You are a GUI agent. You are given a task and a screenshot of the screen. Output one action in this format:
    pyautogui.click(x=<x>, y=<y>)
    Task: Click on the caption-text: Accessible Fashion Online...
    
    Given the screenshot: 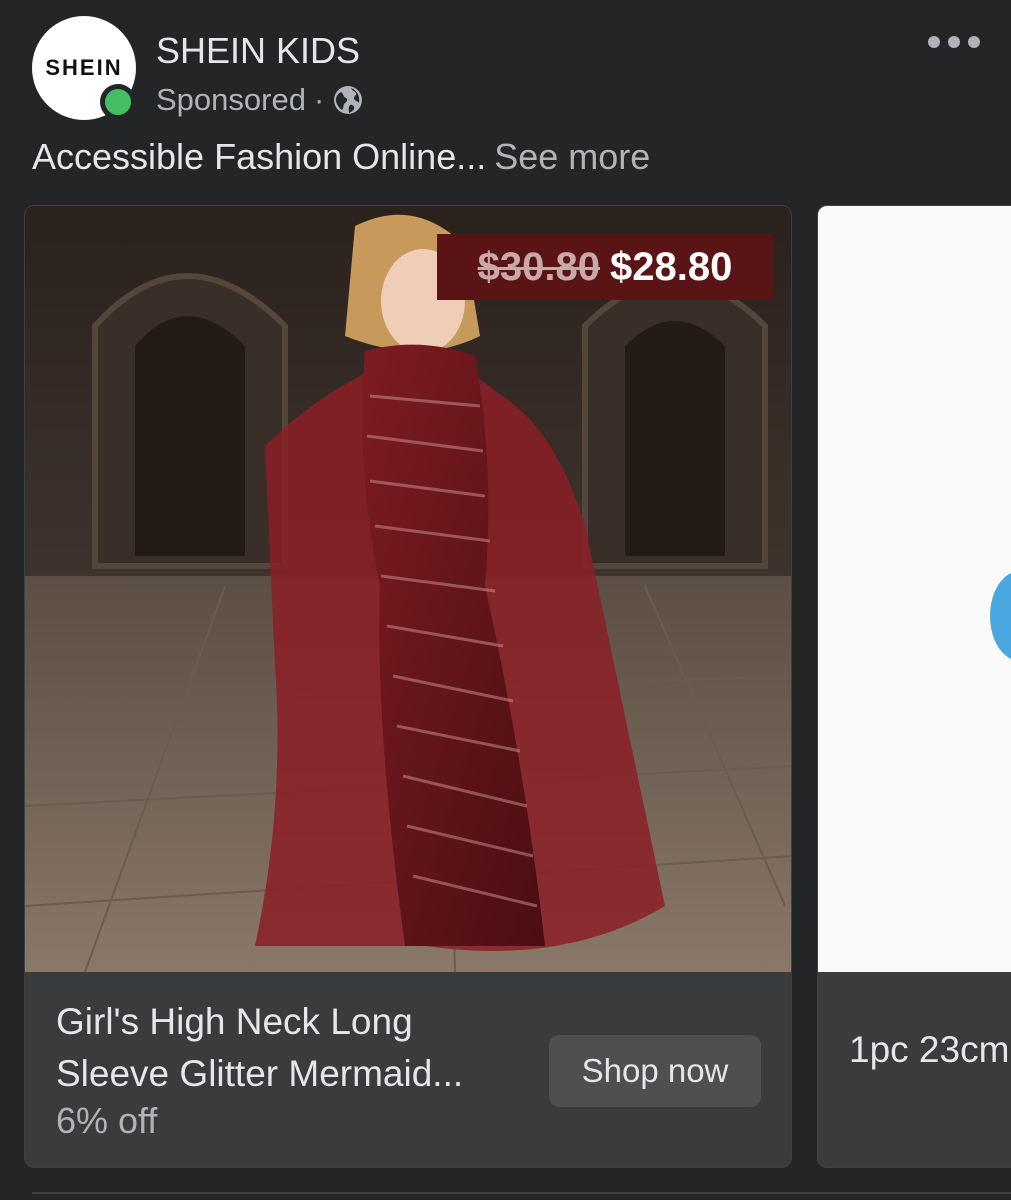 What is the action you would take?
    pyautogui.click(x=259, y=156)
    